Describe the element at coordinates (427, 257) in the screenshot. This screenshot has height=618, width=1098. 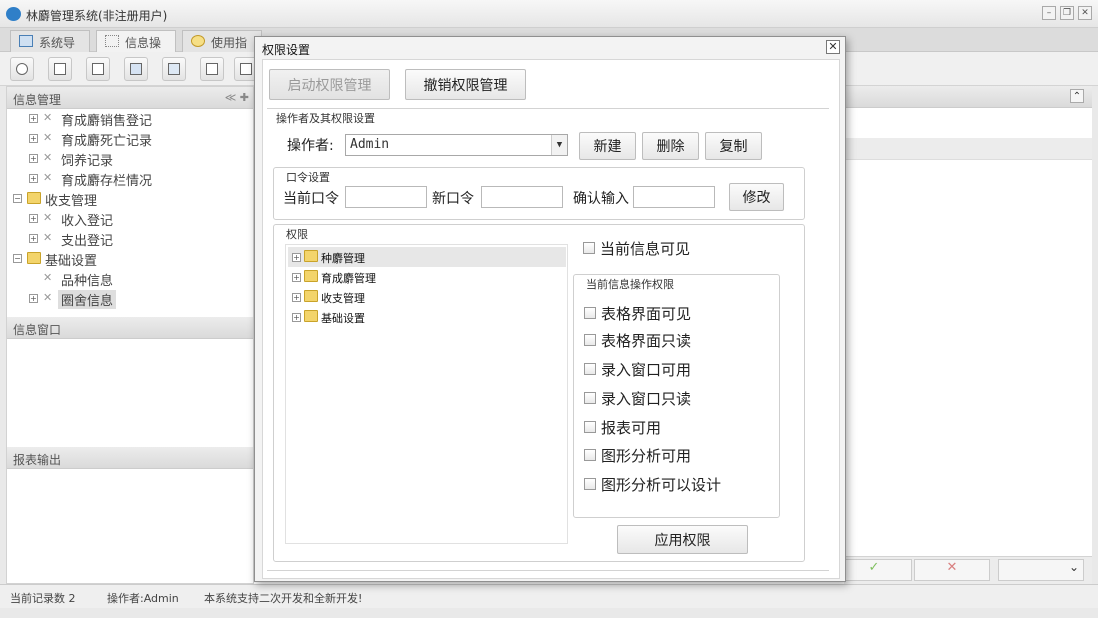
I see `perm-tree-item-musk-deer: + 种麝管理` at that location.